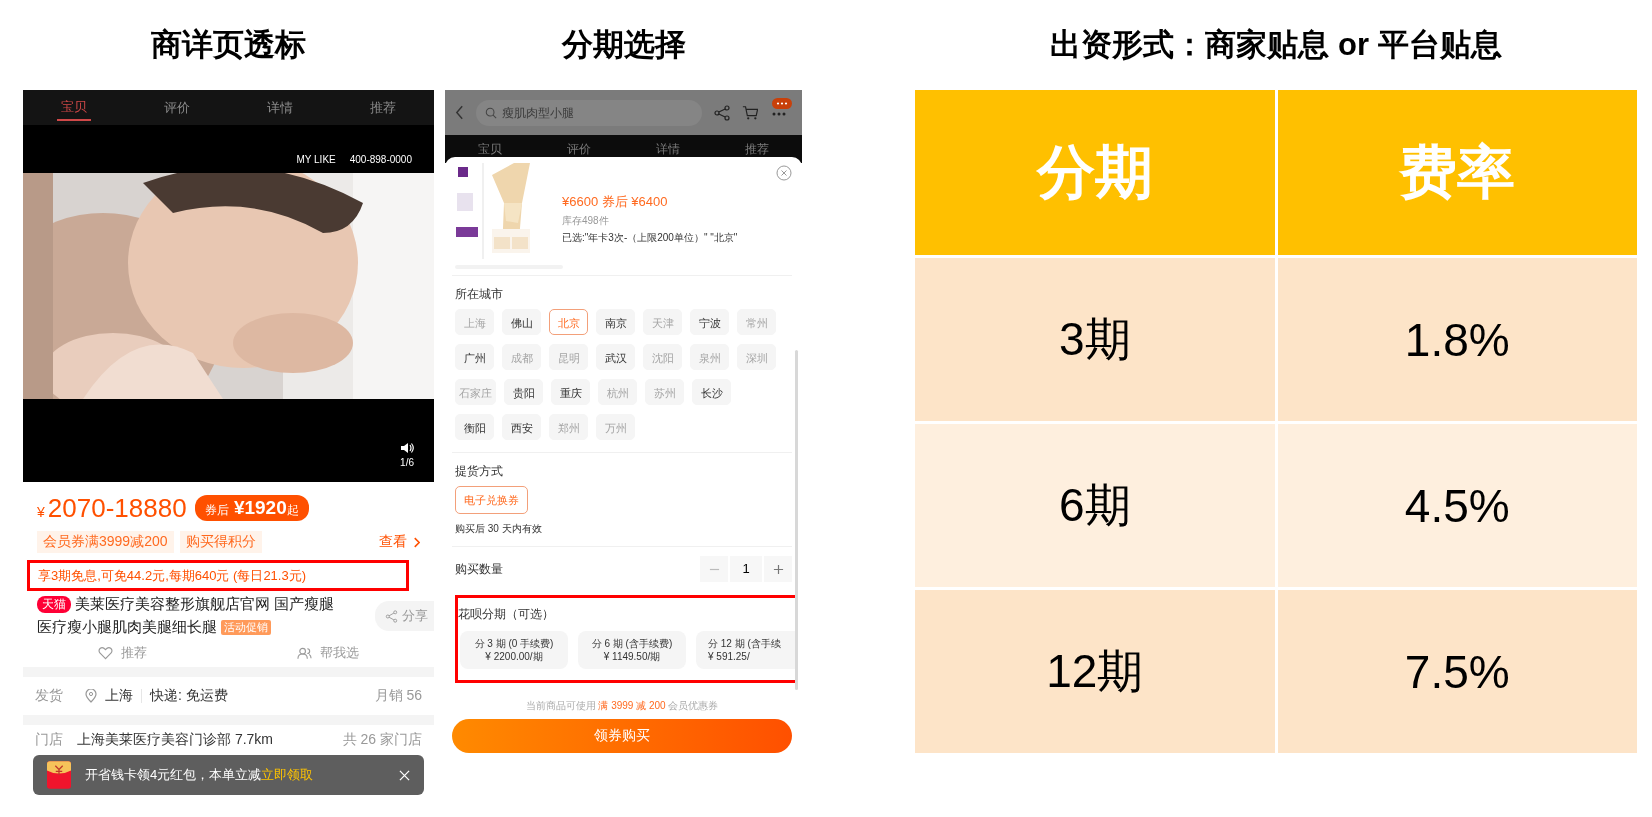 The width and height of the screenshot is (1652, 817). I want to click on section-label: 购买数量, so click(479, 569).